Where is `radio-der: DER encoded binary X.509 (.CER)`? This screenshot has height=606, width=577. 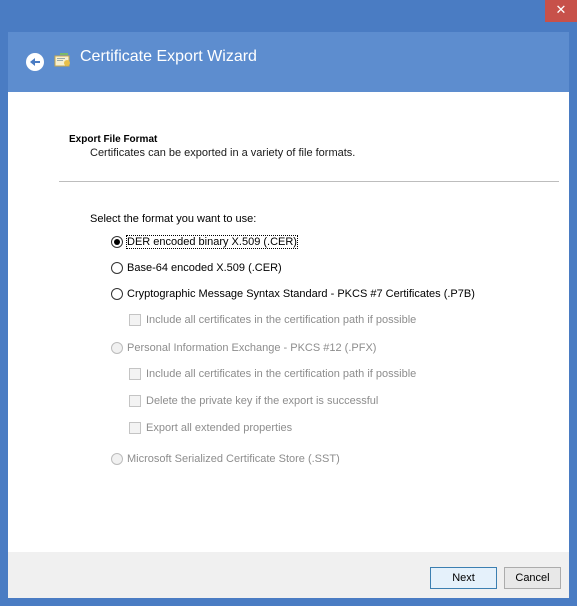 radio-der: DER encoded binary X.509 (.CER) is located at coordinates (204, 242).